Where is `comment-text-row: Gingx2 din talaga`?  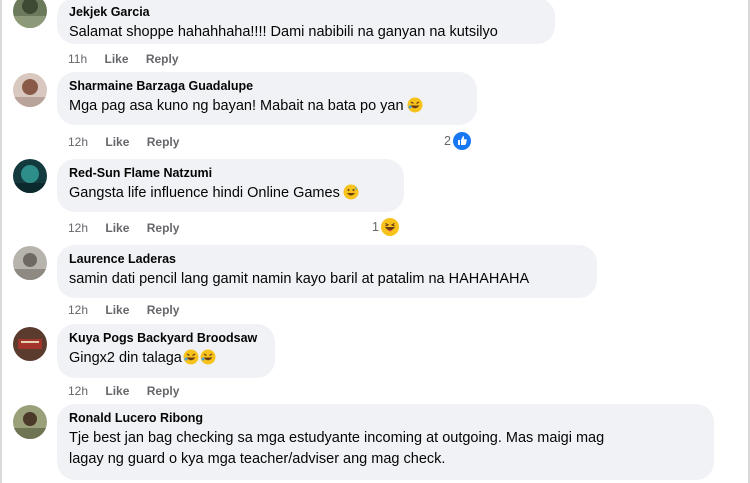 comment-text-row: Gingx2 din talaga is located at coordinates (166, 358).